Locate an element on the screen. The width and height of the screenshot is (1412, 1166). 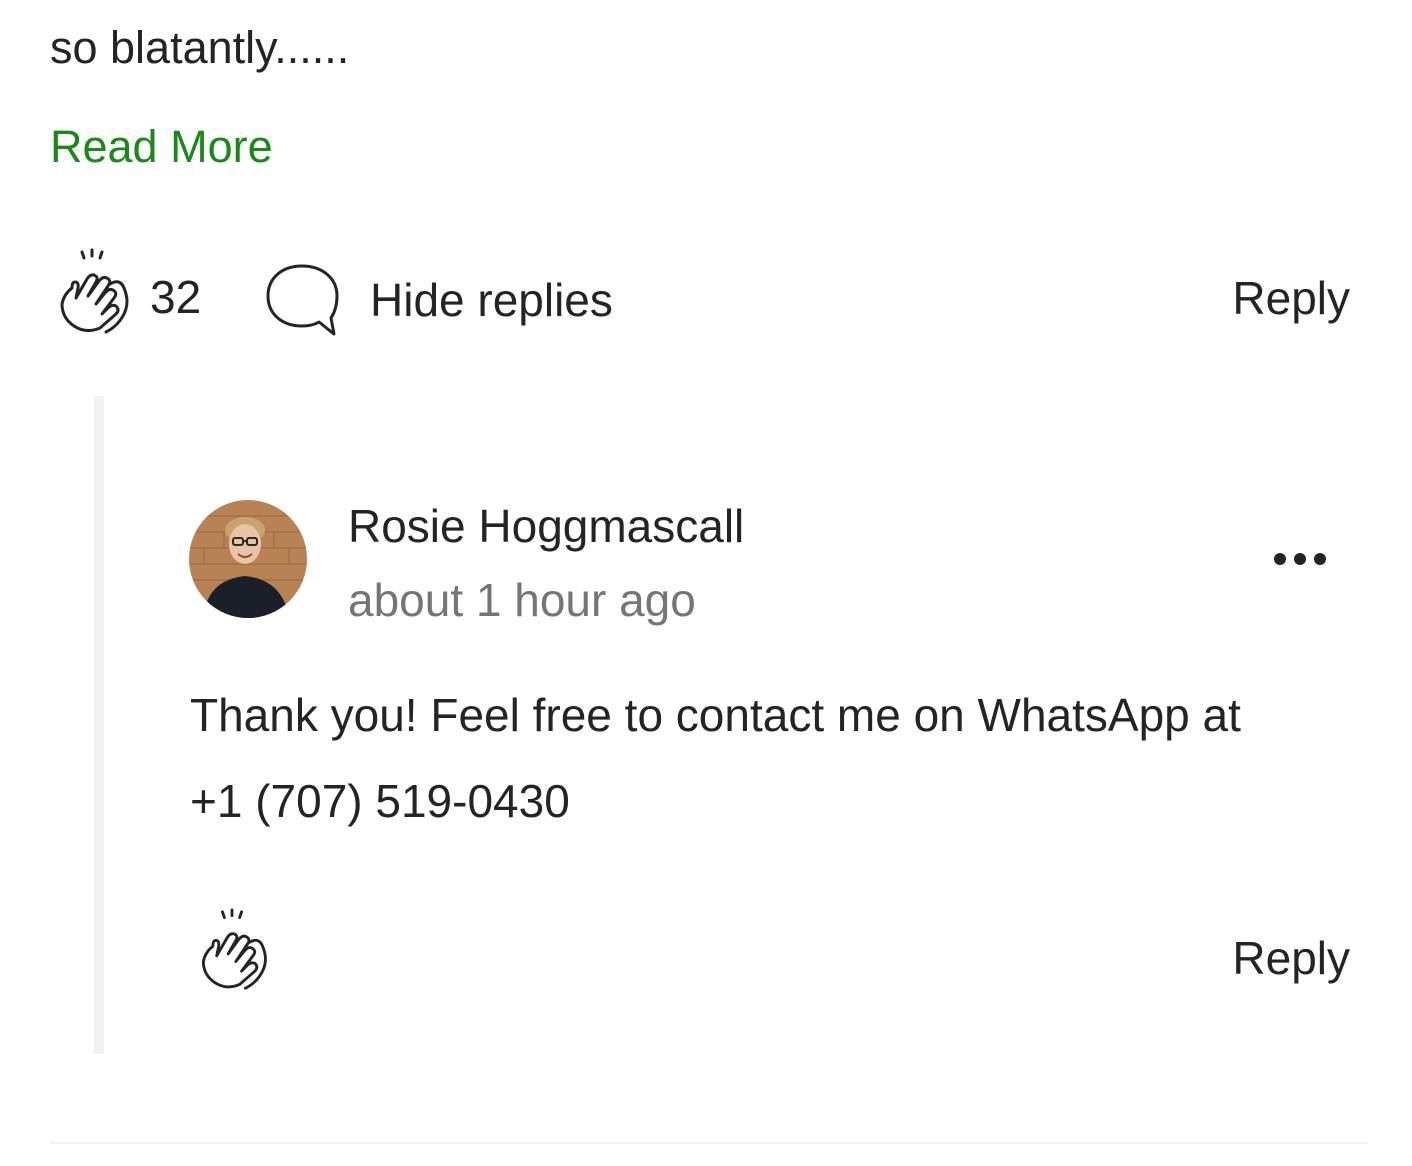
reply-timestamp: about 1 hour ago is located at coordinates (522, 600).